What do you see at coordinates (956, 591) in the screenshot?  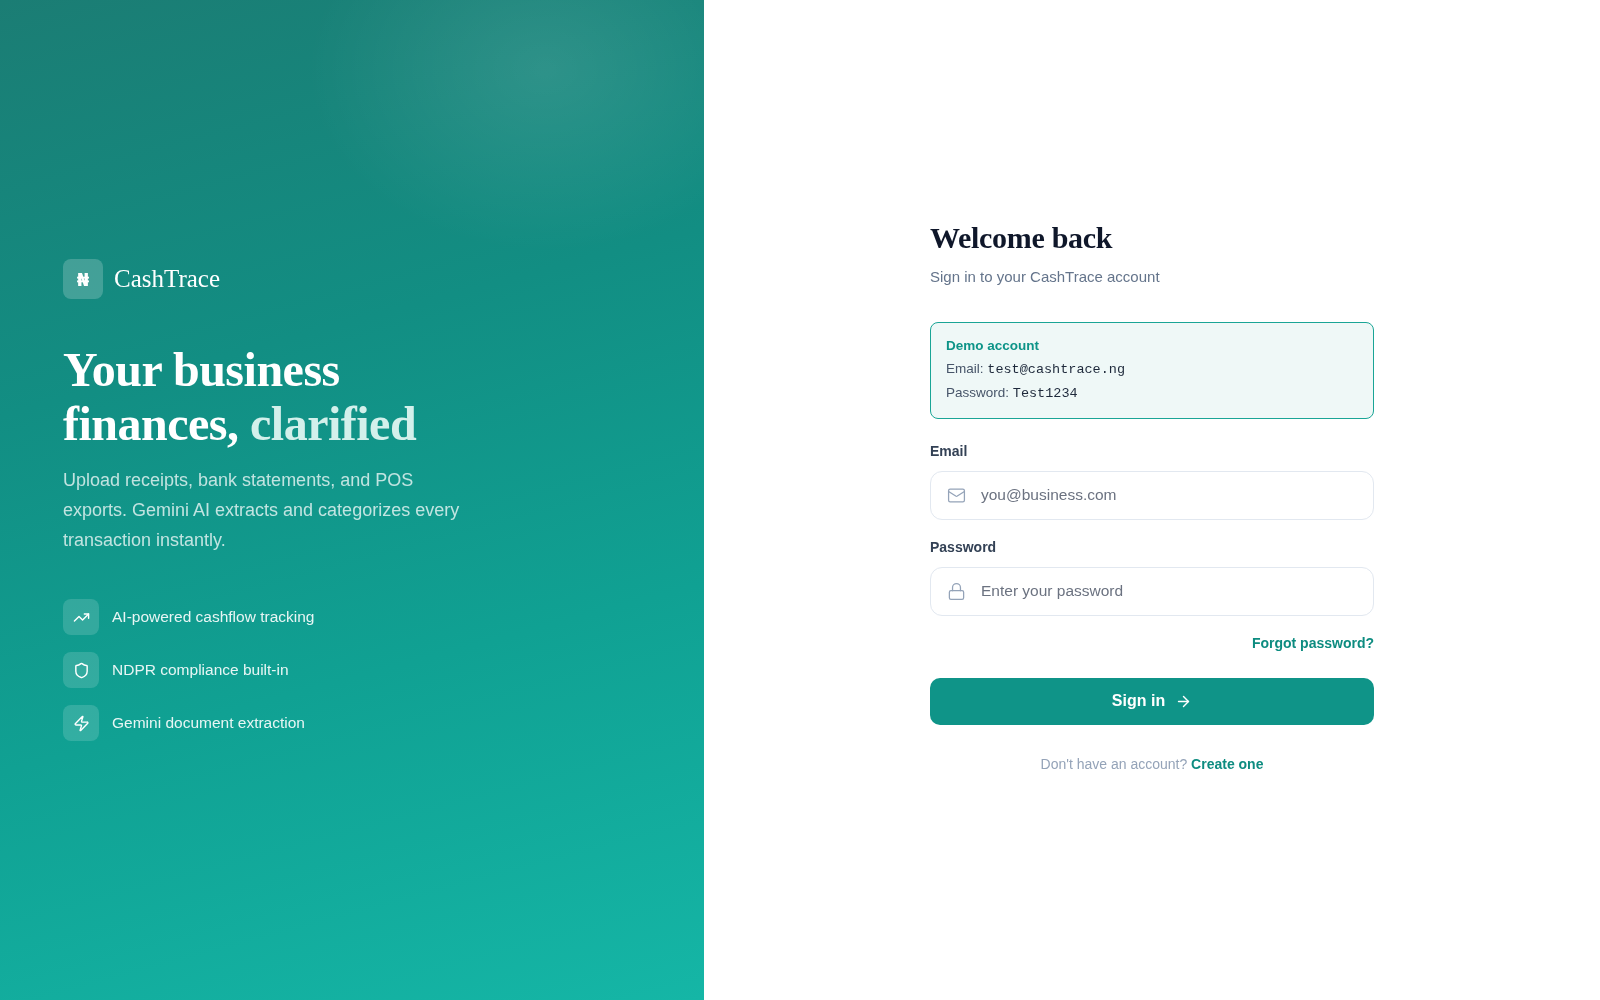 I see `lock-icon` at bounding box center [956, 591].